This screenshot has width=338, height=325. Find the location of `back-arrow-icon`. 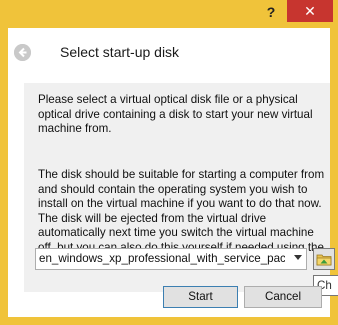

back-arrow-icon is located at coordinates (22, 52).